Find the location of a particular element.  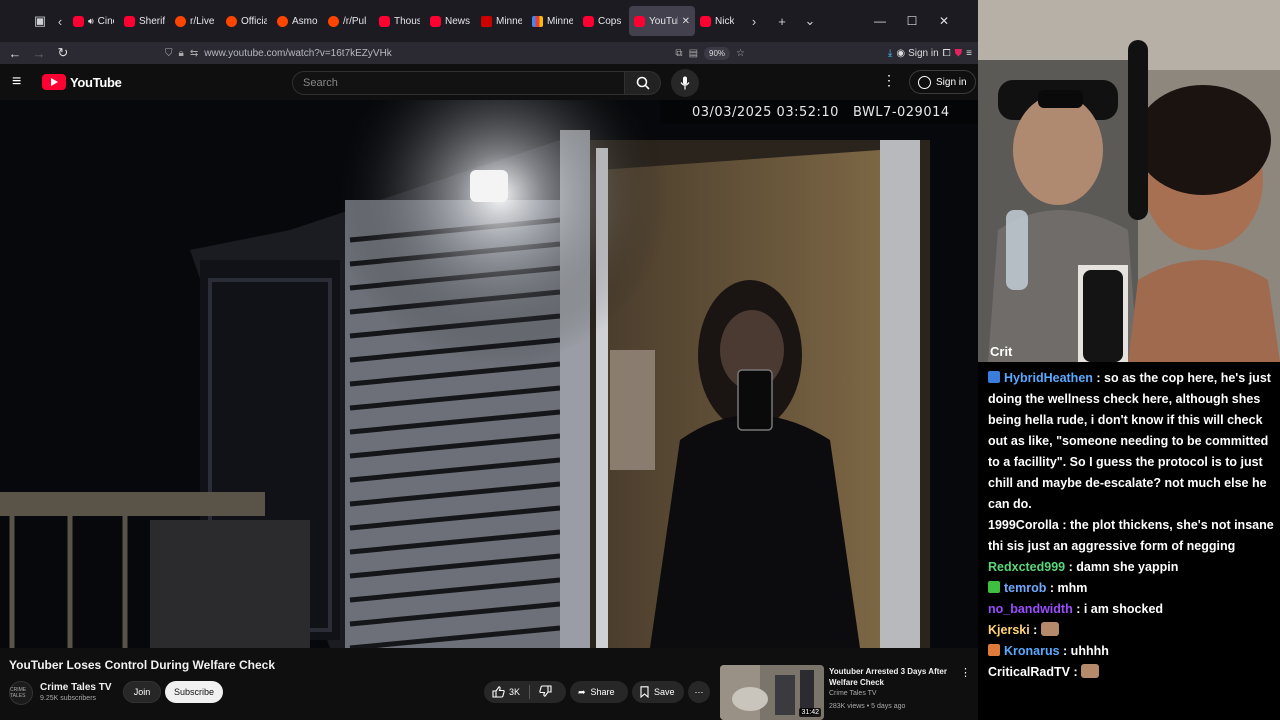

tab-9: Minne is located at coordinates (552, 21).